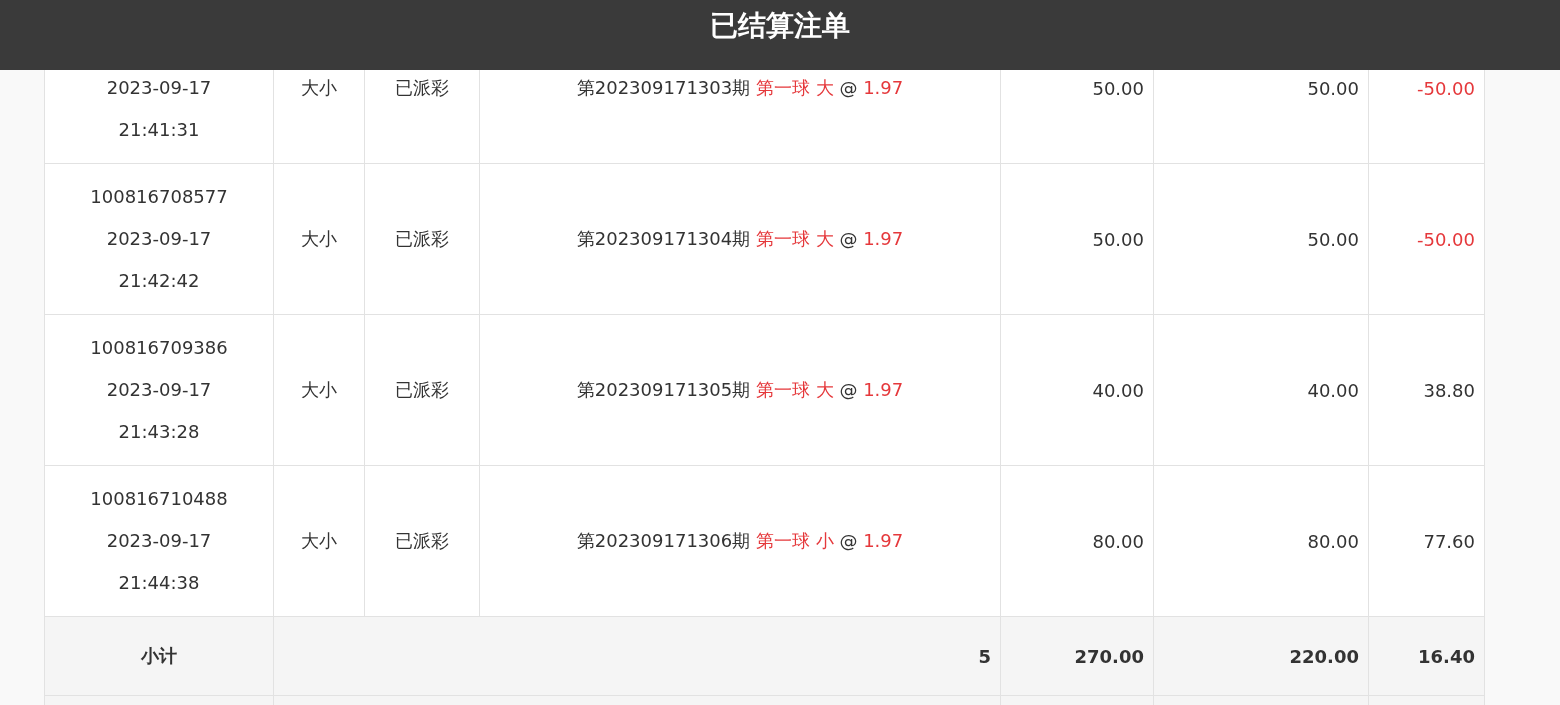  Describe the element at coordinates (1426, 541) in the screenshot. I see `result-cell: 77.60` at that location.